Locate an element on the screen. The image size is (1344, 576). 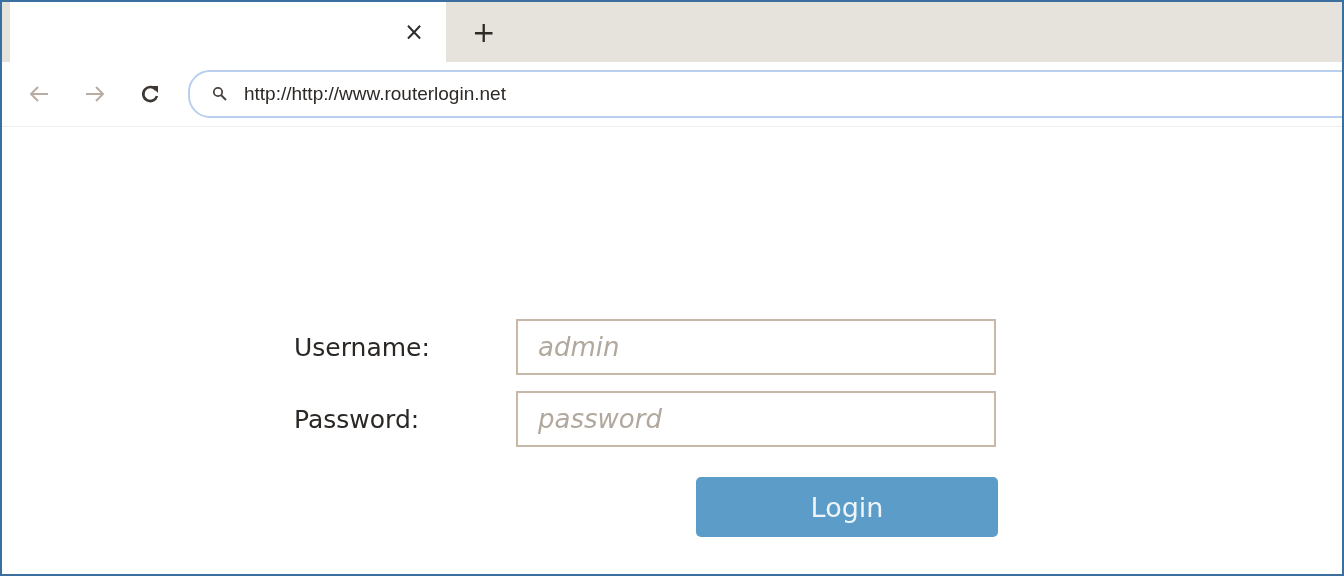
forward-icon is located at coordinates (95, 94).